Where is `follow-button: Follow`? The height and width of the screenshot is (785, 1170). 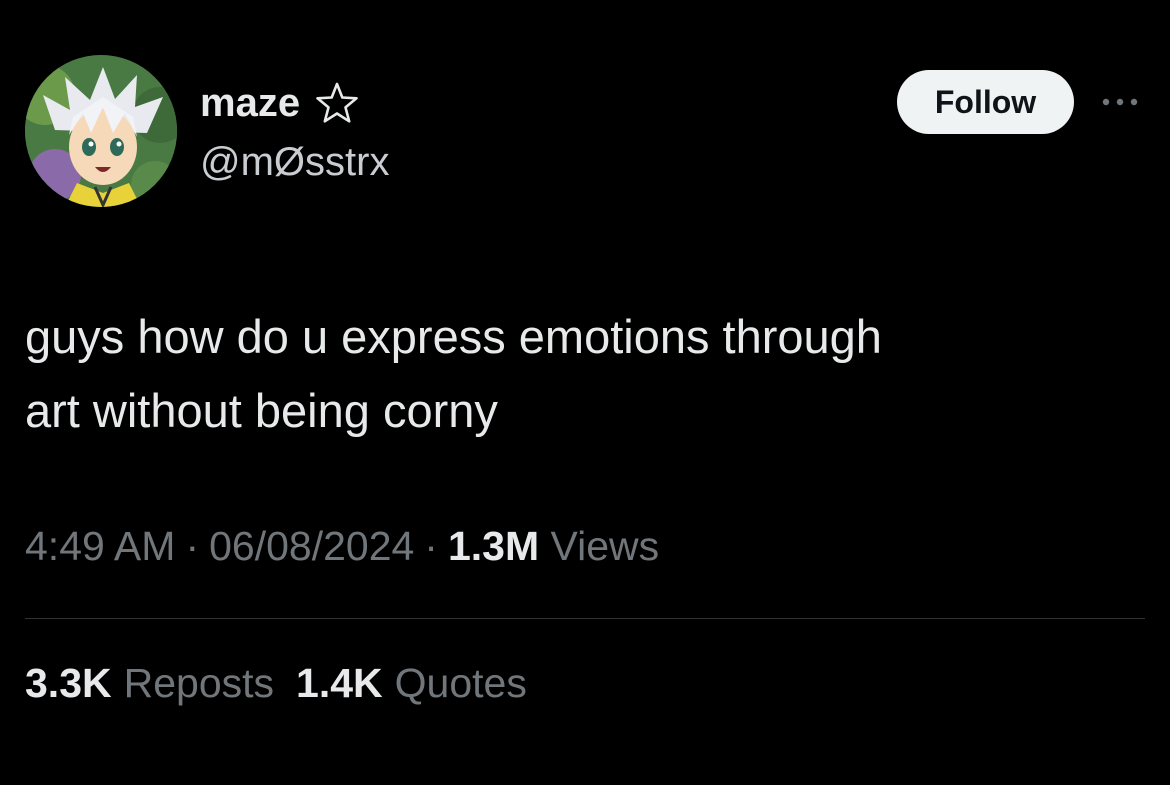 follow-button: Follow is located at coordinates (985, 102).